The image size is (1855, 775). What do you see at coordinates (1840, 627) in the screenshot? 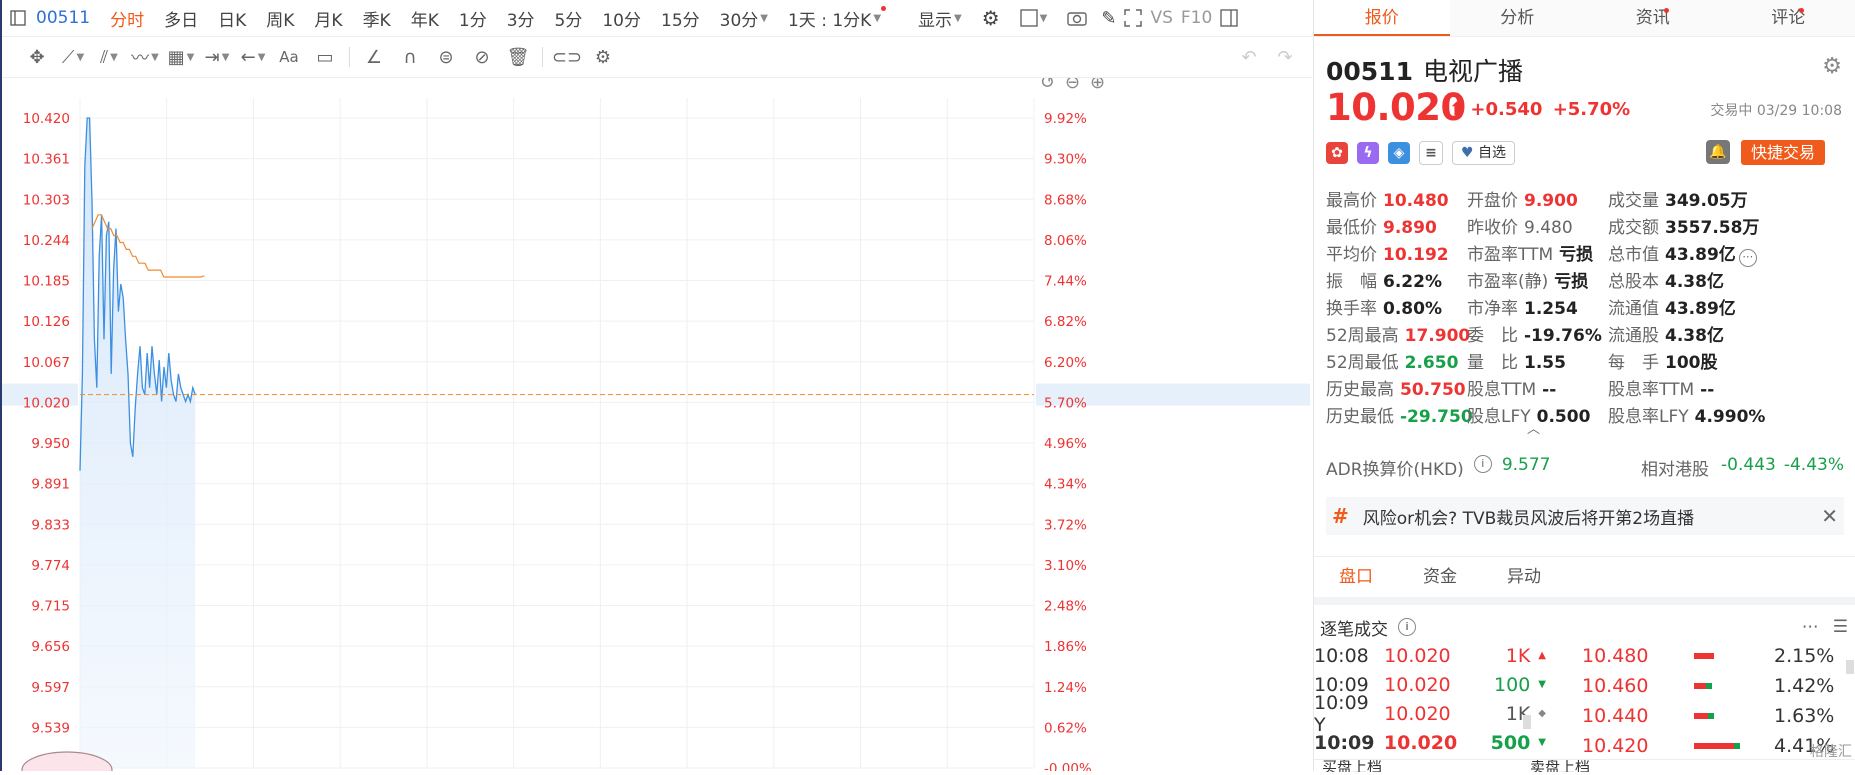
I see `list-icon: ☰` at bounding box center [1840, 627].